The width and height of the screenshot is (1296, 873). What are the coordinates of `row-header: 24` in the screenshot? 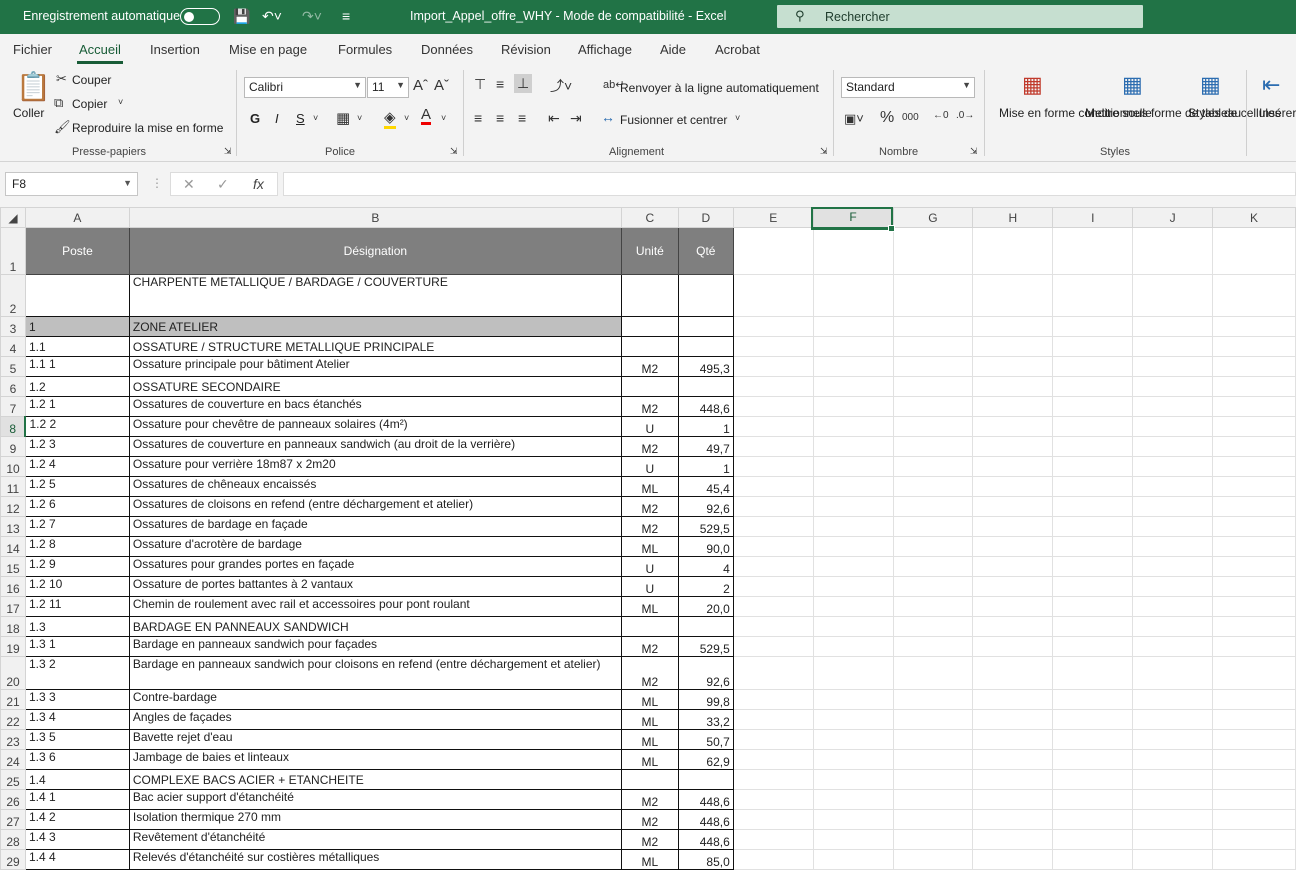 It's located at (13, 759).